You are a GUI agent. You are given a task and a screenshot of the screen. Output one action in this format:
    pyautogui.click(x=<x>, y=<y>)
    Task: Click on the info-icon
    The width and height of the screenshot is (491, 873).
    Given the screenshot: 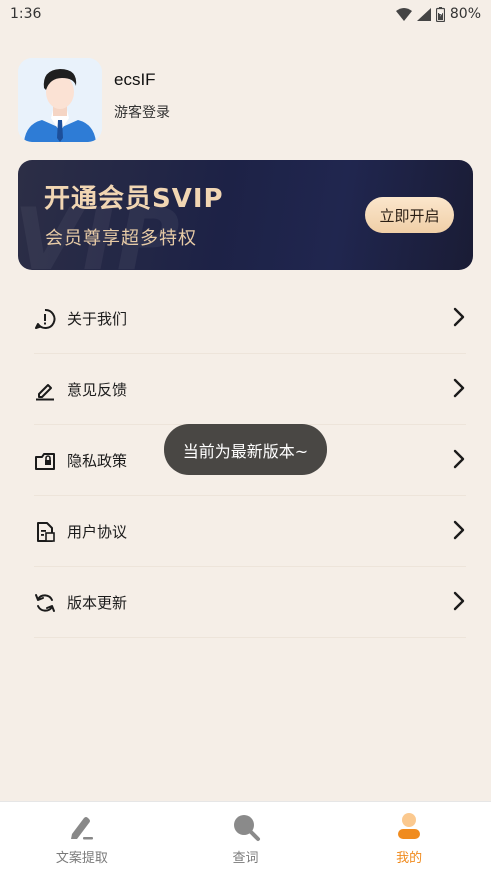 What is the action you would take?
    pyautogui.click(x=45, y=319)
    